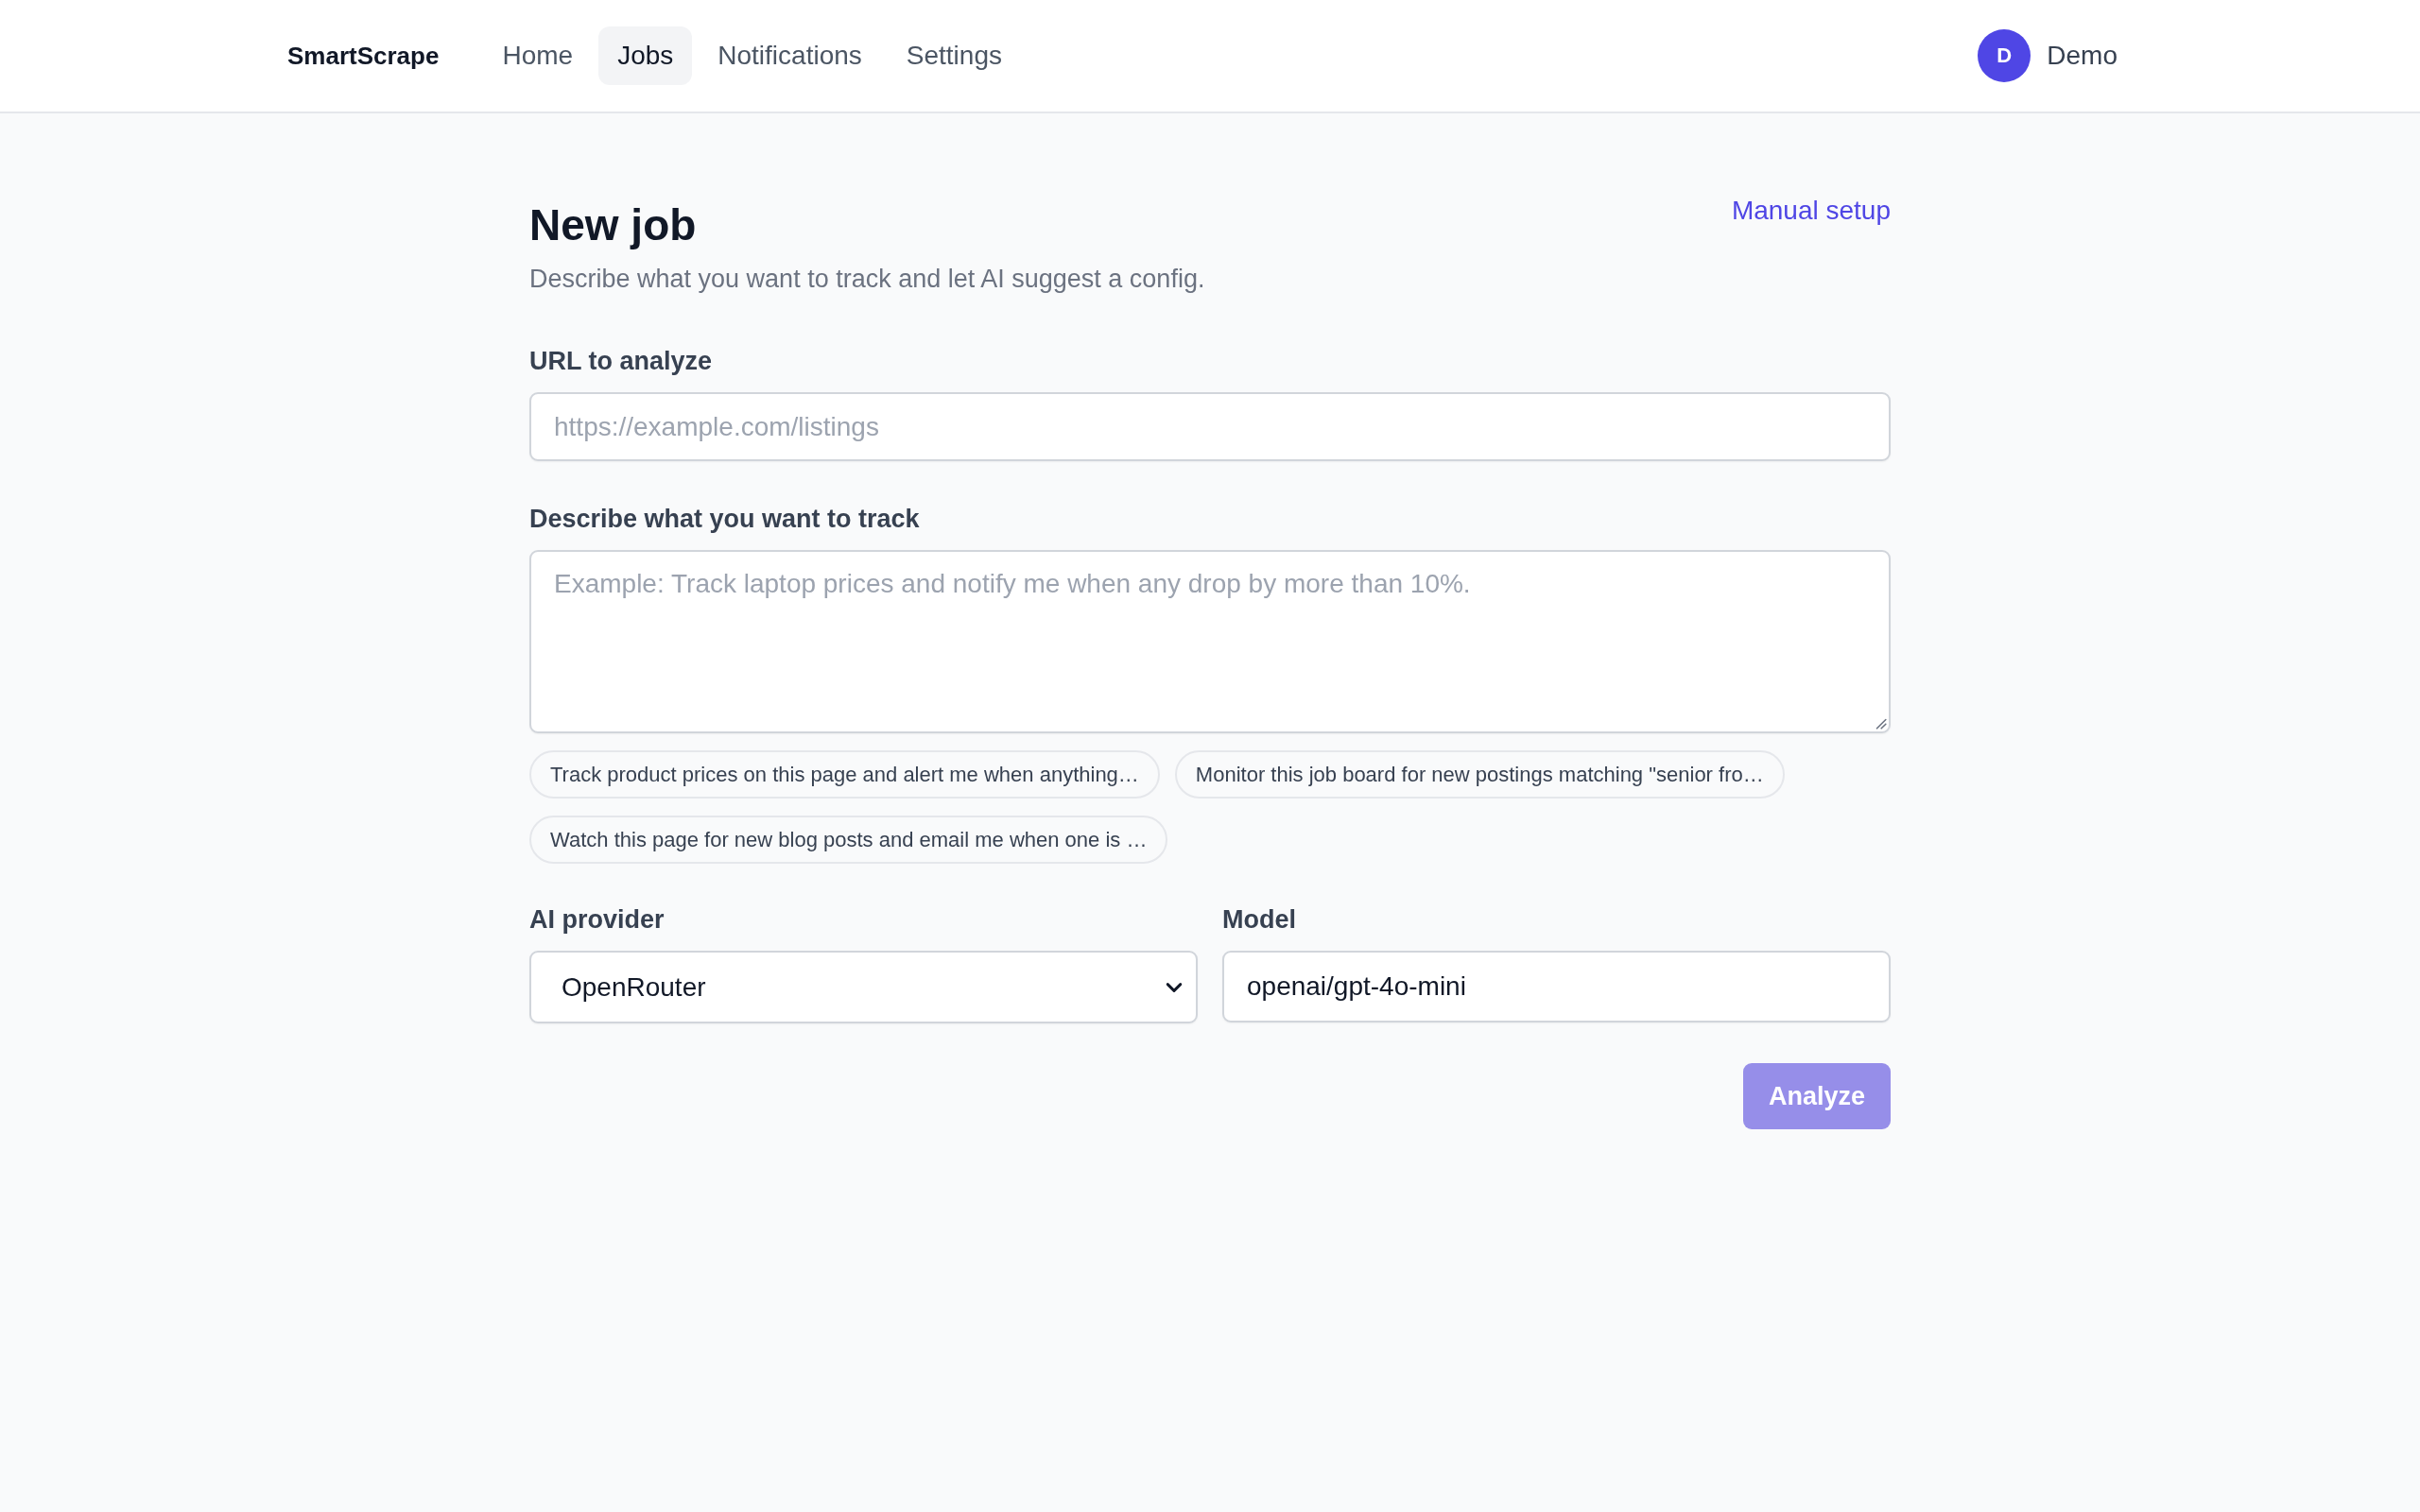 Image resolution: width=2420 pixels, height=1512 pixels. What do you see at coordinates (1210, 426) in the screenshot?
I see `url-input: https://example.com/listings` at bounding box center [1210, 426].